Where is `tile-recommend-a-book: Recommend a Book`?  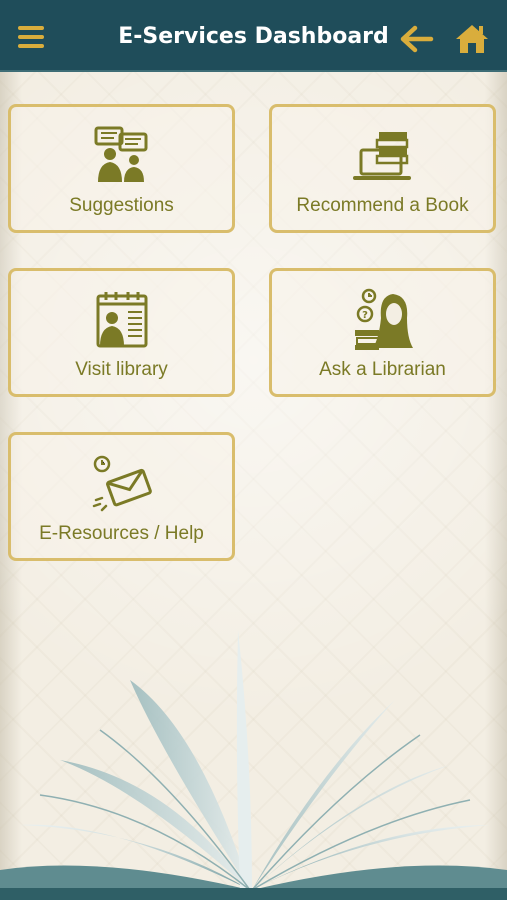 tile-recommend-a-book: Recommend a Book is located at coordinates (382, 168).